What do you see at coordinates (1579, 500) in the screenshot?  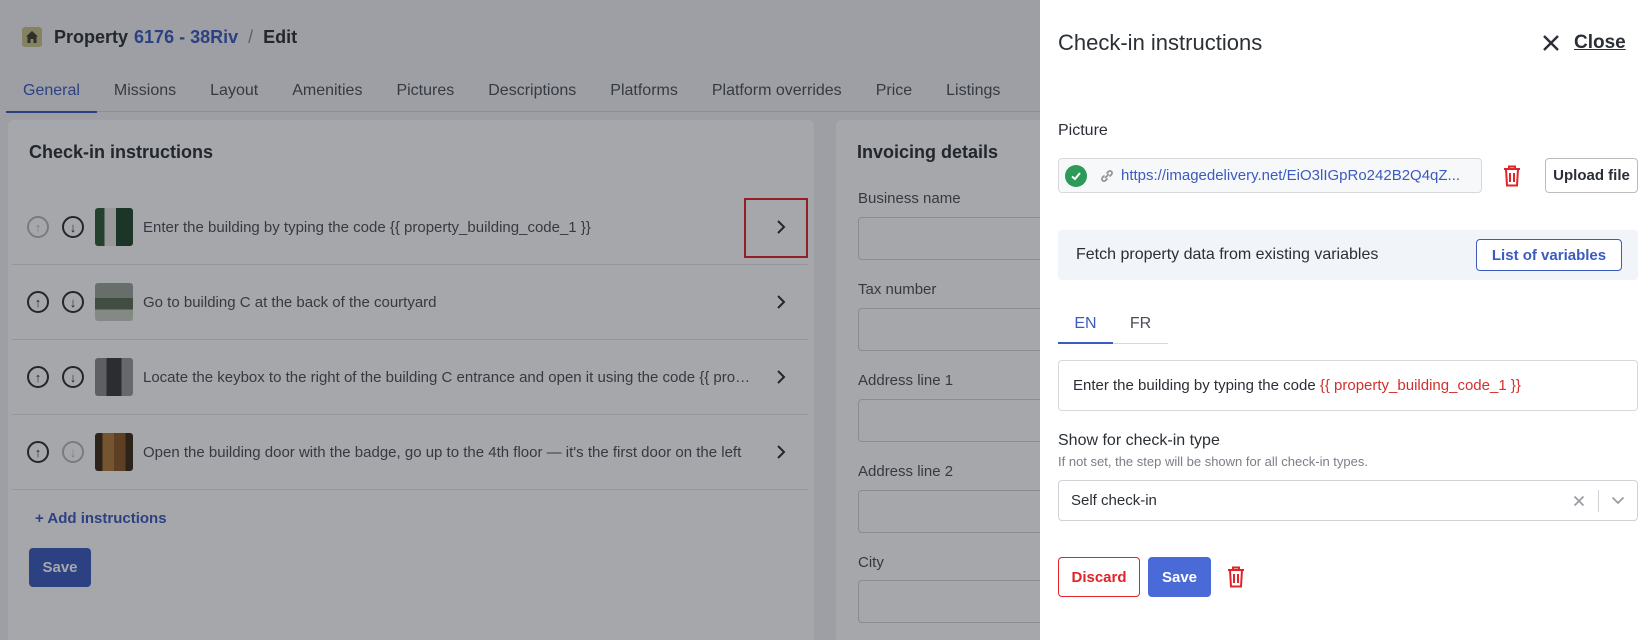 I see `clear-icon` at bounding box center [1579, 500].